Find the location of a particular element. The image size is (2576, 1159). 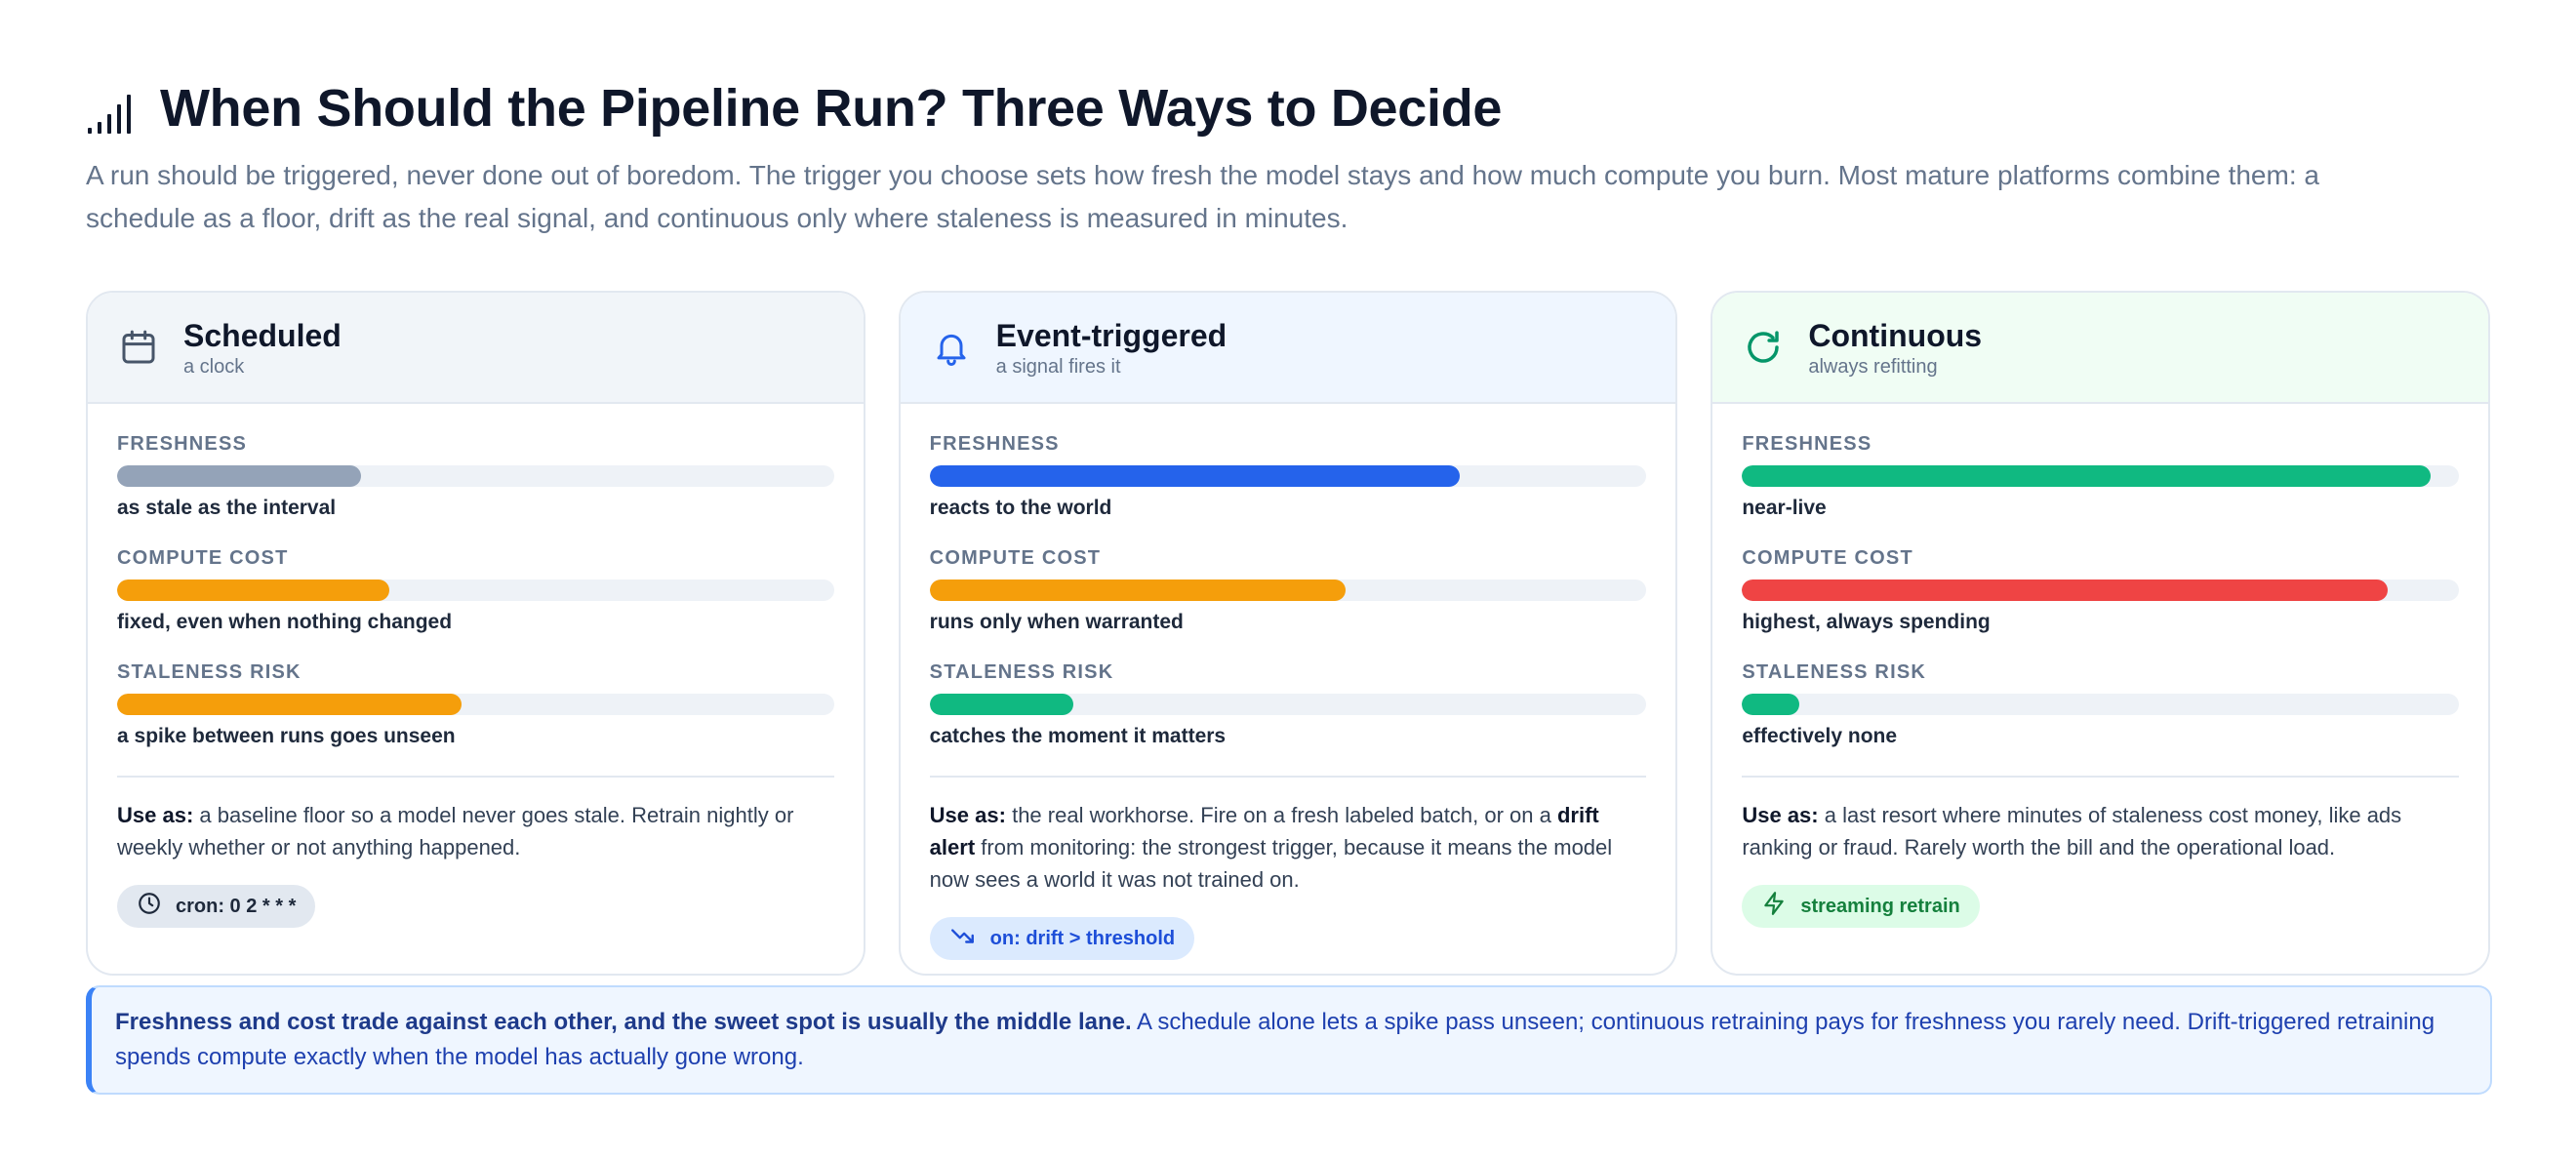

pill-text: cron: 0 2 * * * is located at coordinates (236, 906).